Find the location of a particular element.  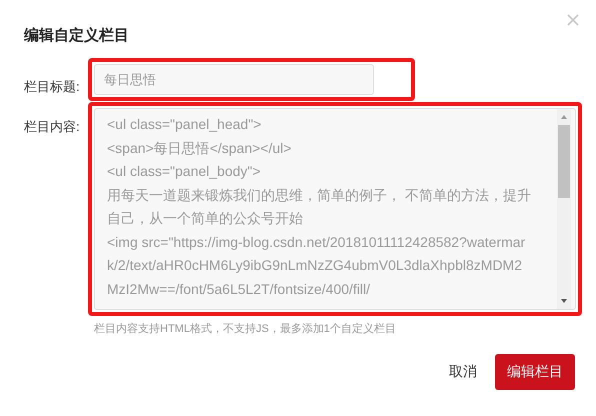

hint-text: 栏目内容支持HTML格式，不支持JS，最多添加1个自定义栏目 is located at coordinates (245, 329).